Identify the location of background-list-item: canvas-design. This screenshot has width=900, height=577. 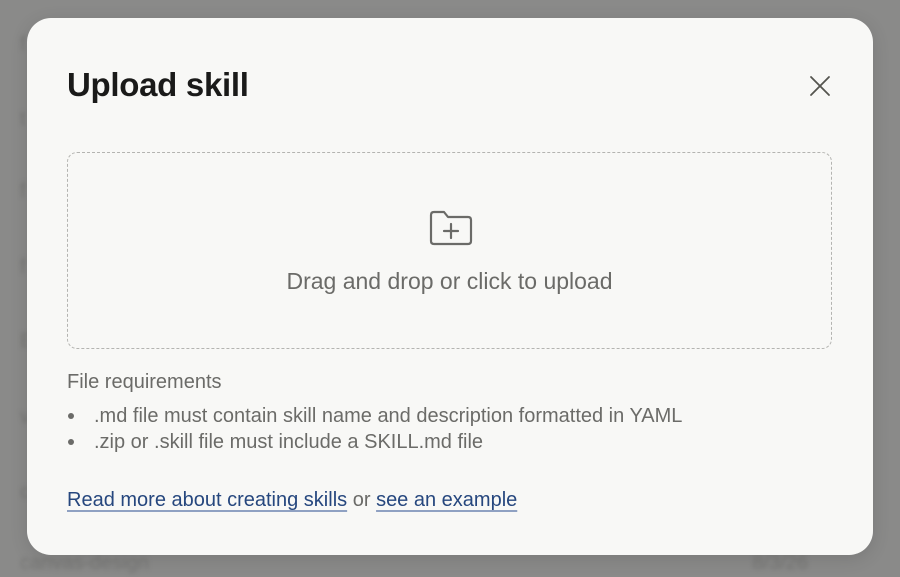
(84, 563).